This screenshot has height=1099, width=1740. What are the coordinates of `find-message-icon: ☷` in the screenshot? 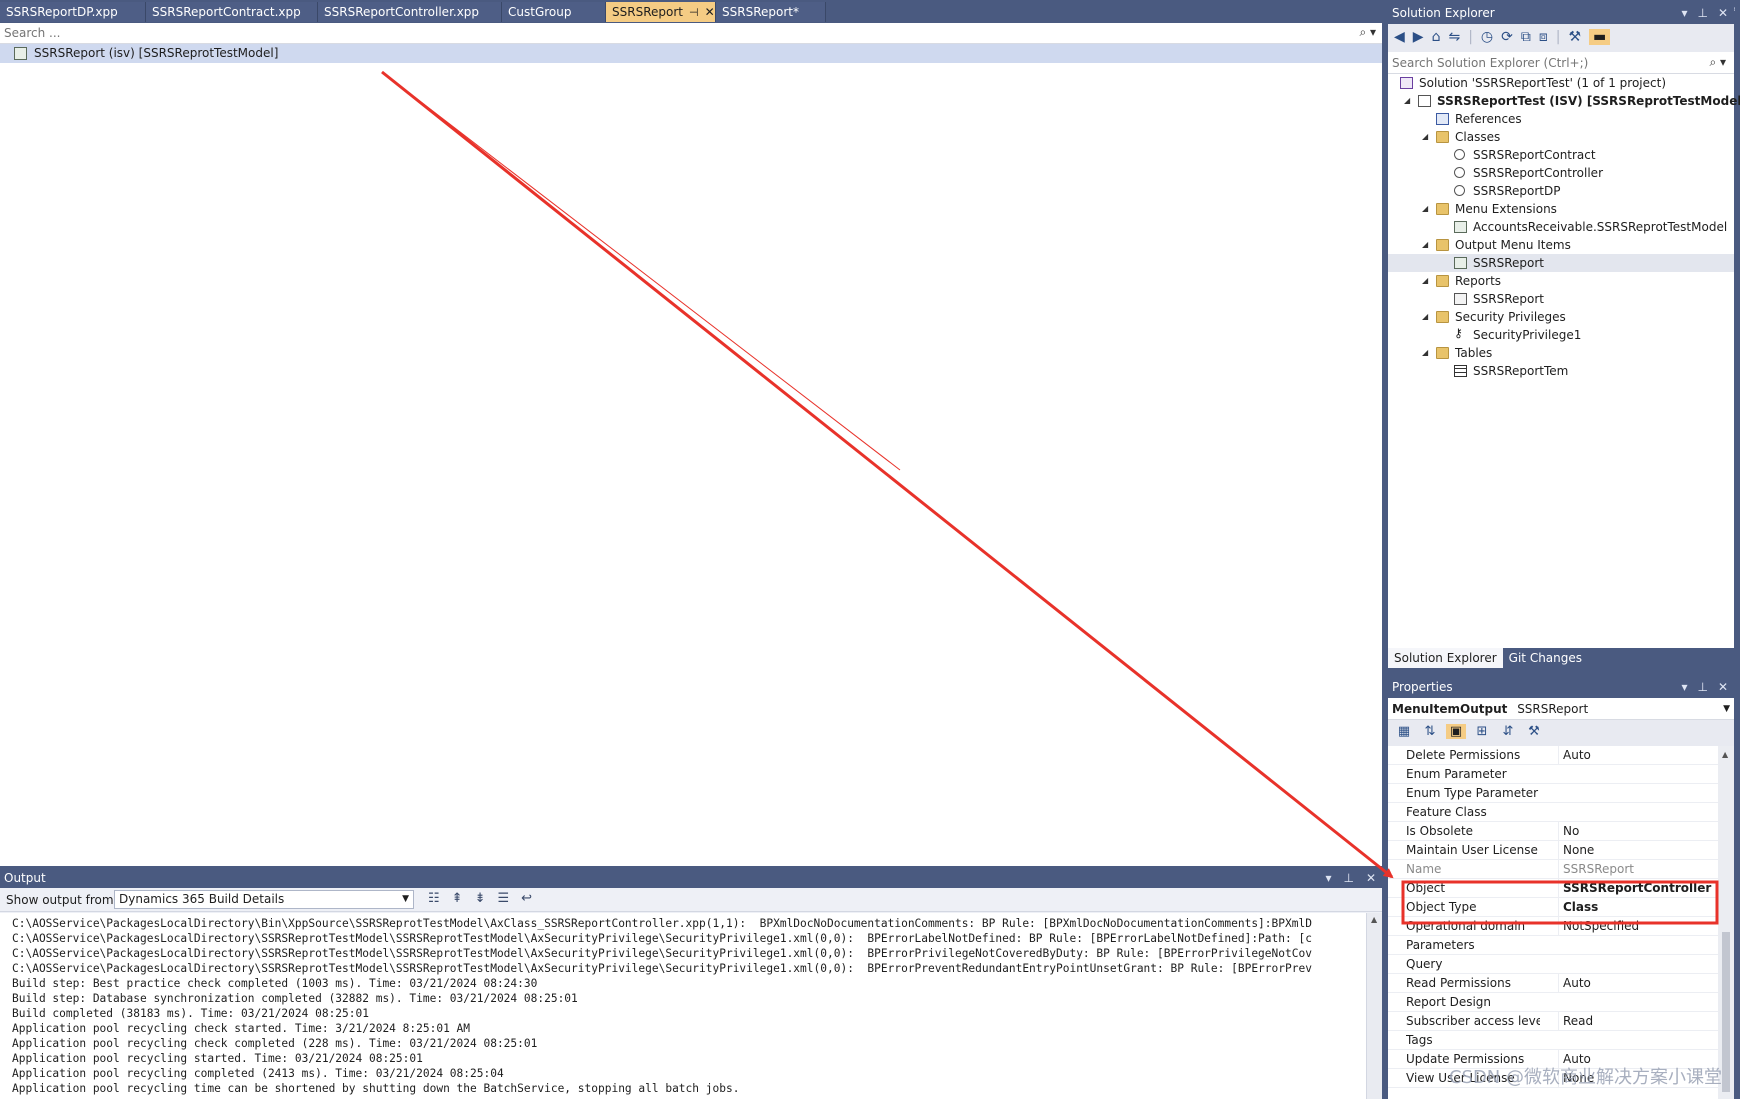 It's located at (434, 898).